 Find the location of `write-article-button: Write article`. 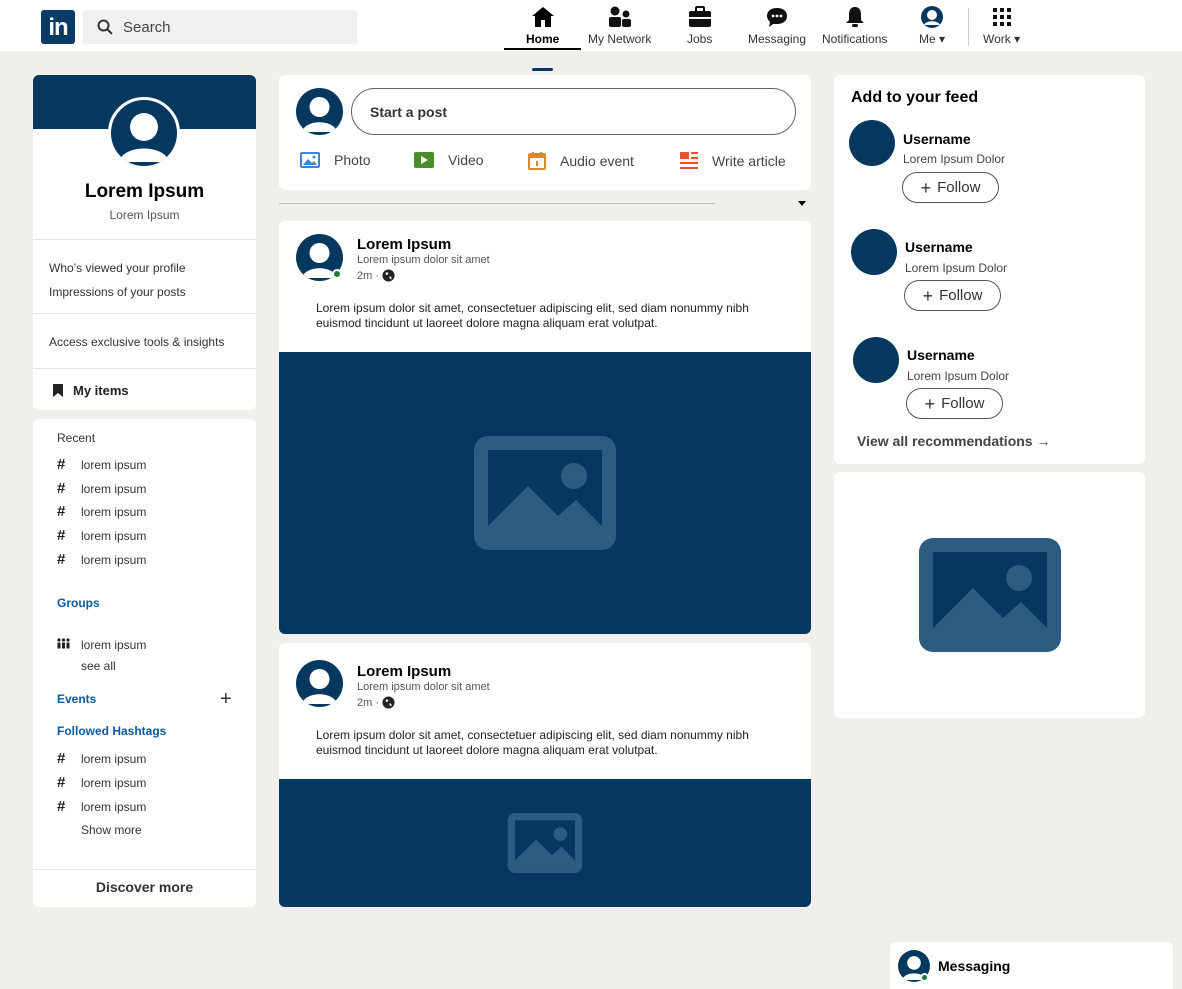

write-article-button: Write article is located at coordinates (733, 160).